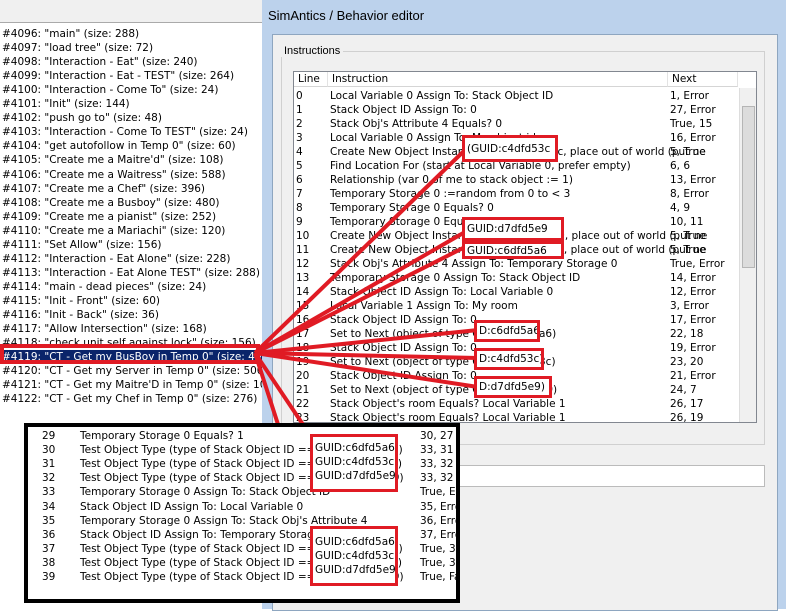  I want to click on next-cell: True, 38, so click(440, 548).